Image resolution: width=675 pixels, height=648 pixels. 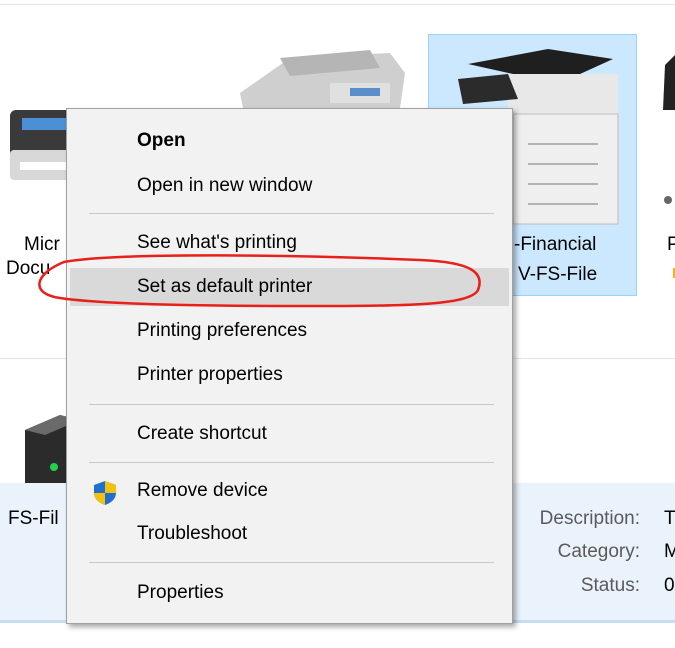 What do you see at coordinates (33, 518) in the screenshot?
I see `details-device-name: FS-Fil` at bounding box center [33, 518].